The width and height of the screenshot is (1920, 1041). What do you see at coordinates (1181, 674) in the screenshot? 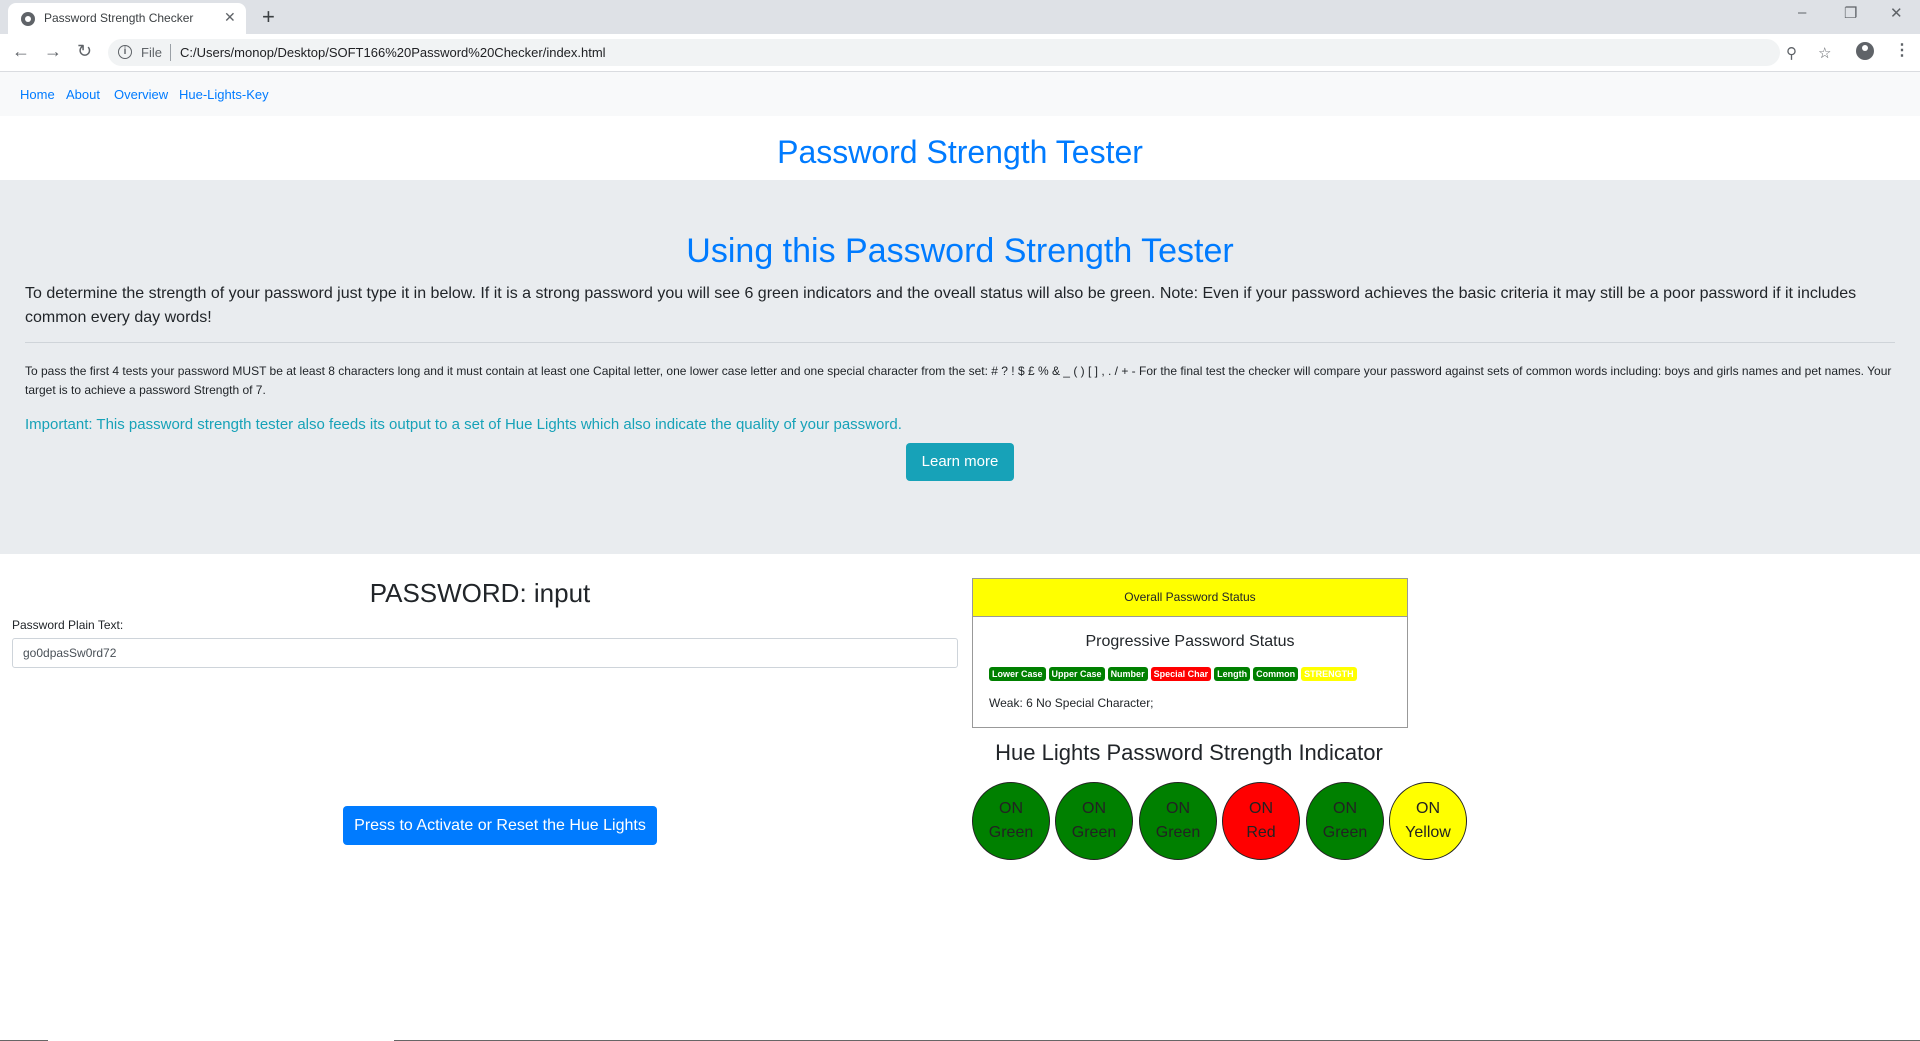
I see `badge-special-char: Special Char` at bounding box center [1181, 674].